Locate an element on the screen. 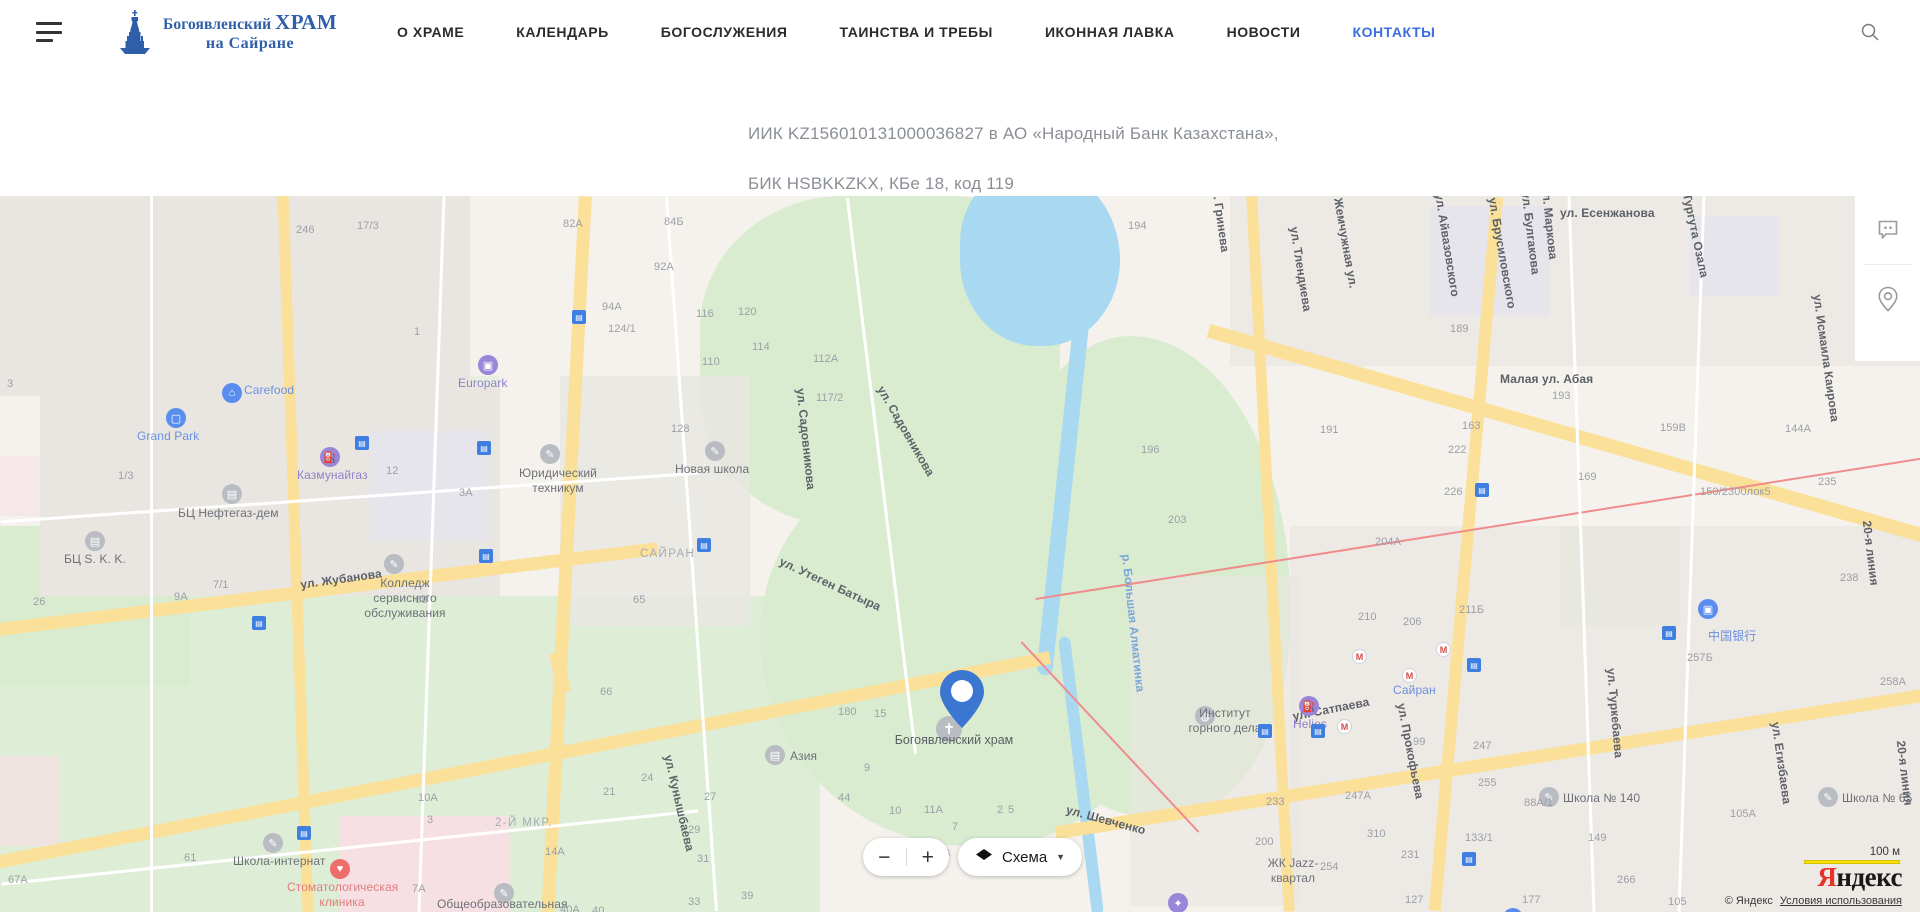 This screenshot has height=912, width=1920. map-poi-label: Колледж сервисного обслуживания is located at coordinates (405, 598).